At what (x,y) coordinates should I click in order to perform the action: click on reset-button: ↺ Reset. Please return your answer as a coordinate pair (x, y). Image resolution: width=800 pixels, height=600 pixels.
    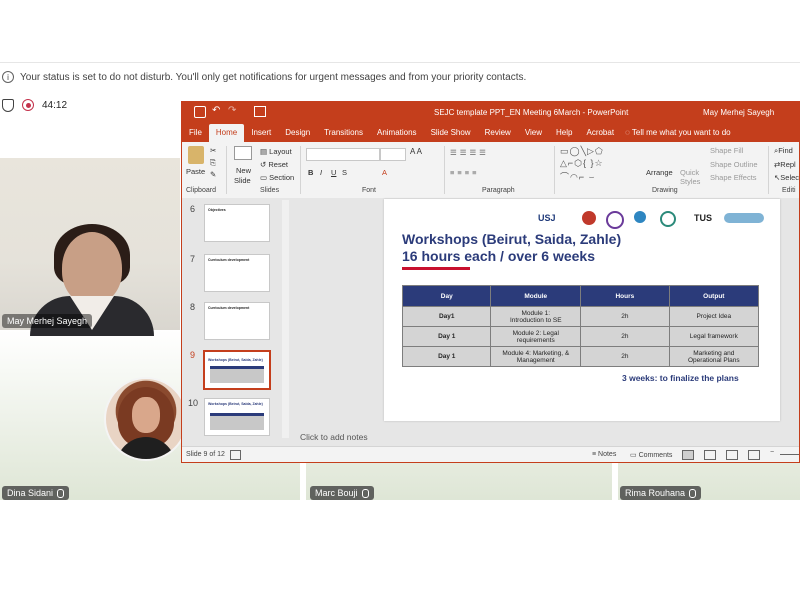
    Looking at the image, I should click on (274, 164).